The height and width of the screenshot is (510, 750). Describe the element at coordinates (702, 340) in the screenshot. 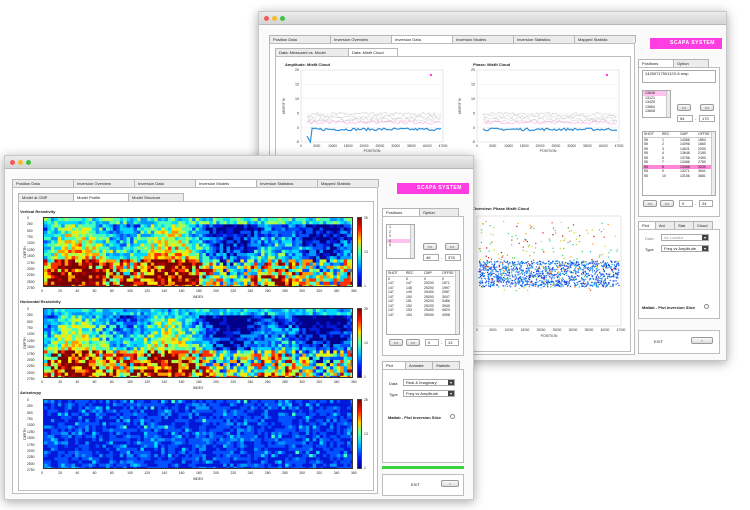

I see `exit-button: ›` at that location.